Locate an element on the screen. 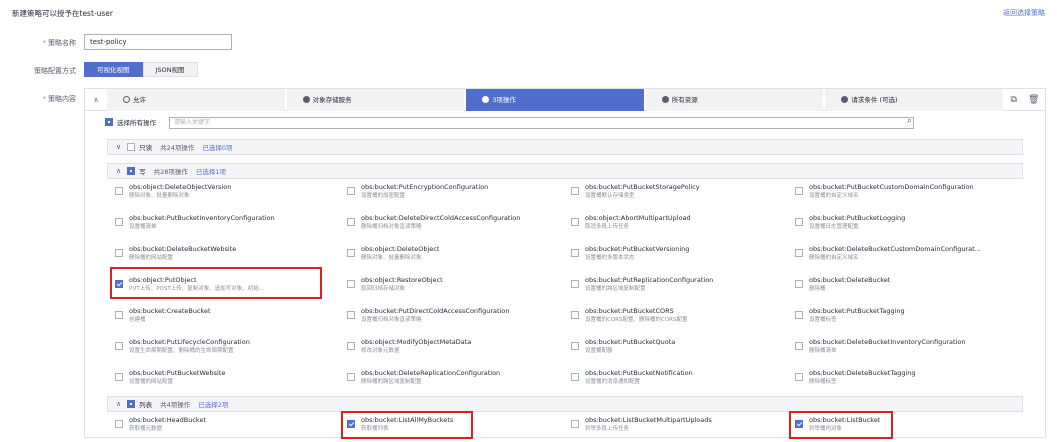  action-item: obs:bucket:DeleteBucket 删除桶 is located at coordinates (897, 289).